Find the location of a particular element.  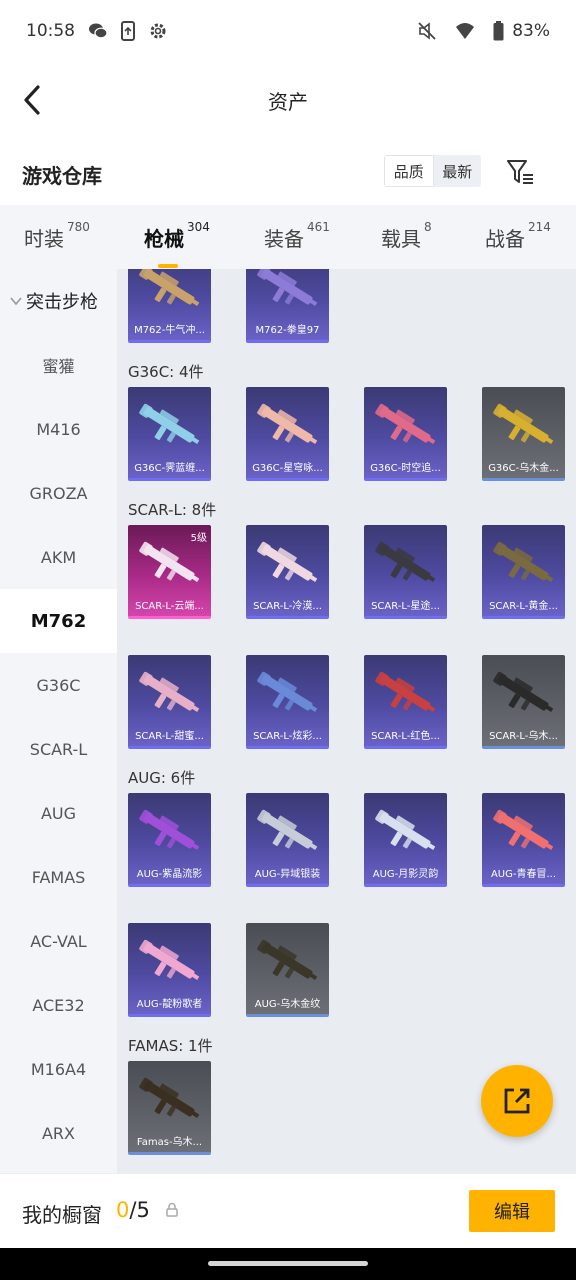

sidebar-item: M416 is located at coordinates (58, 429).